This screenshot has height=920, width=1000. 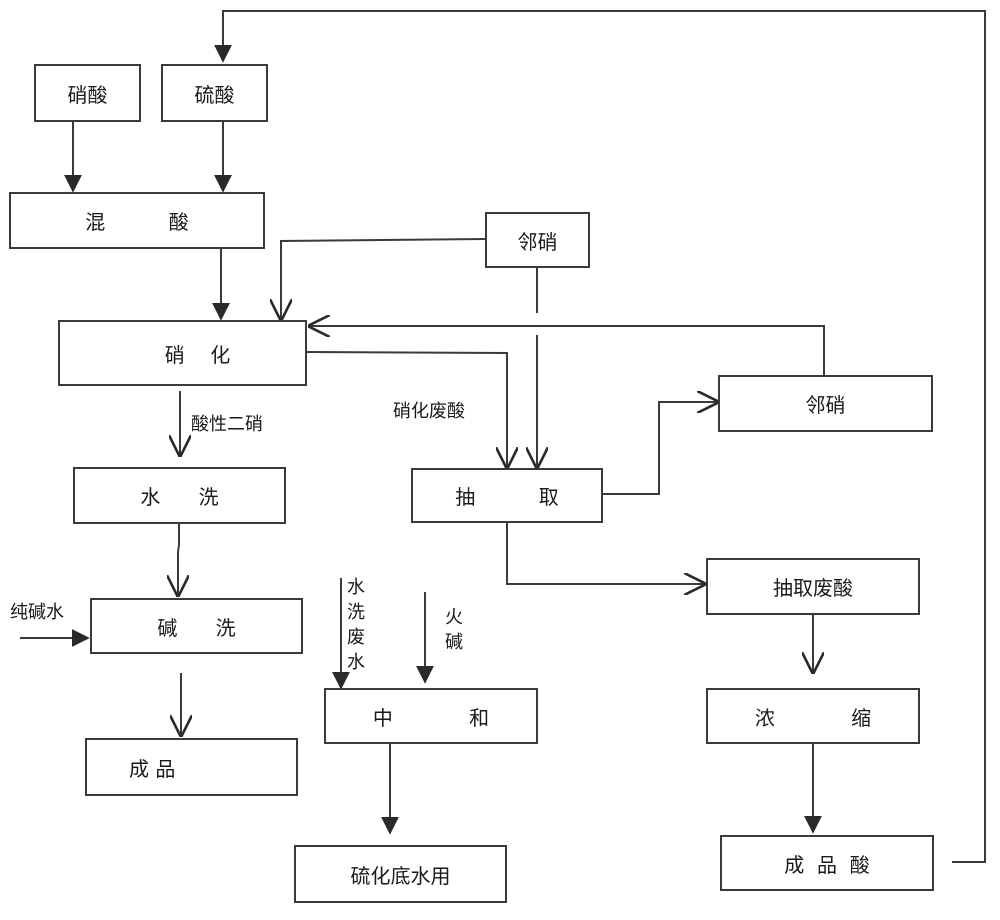 I want to click on label-wash-waste-water: 水洗废水, so click(x=356, y=625).